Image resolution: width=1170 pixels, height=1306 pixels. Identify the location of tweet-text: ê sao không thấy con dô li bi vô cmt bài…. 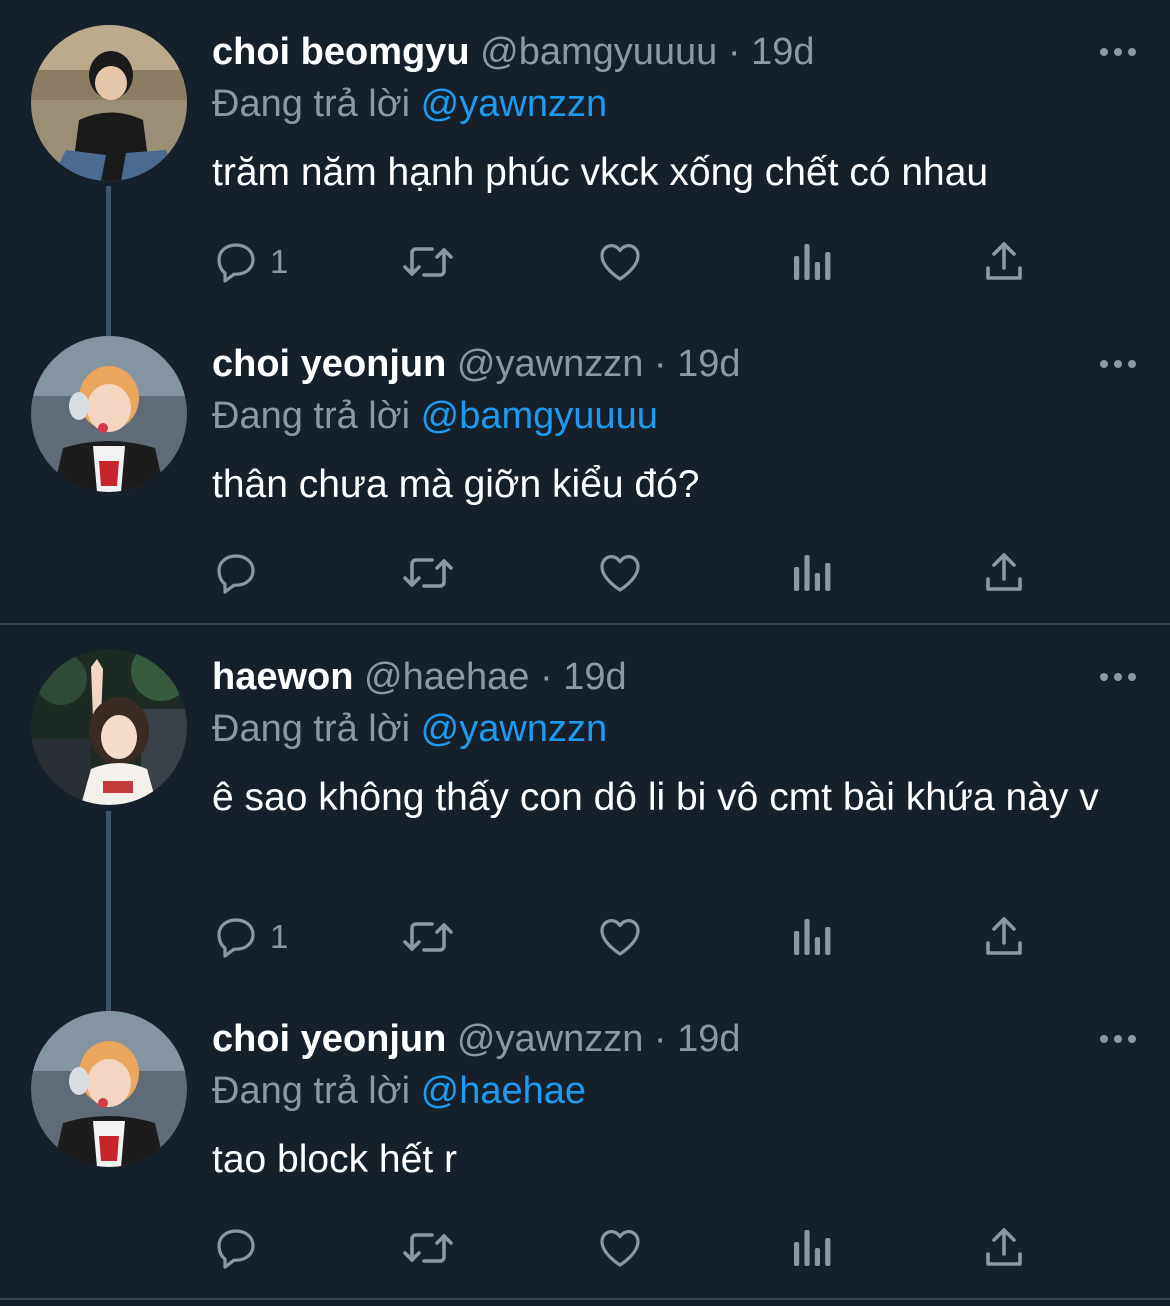
(655, 797).